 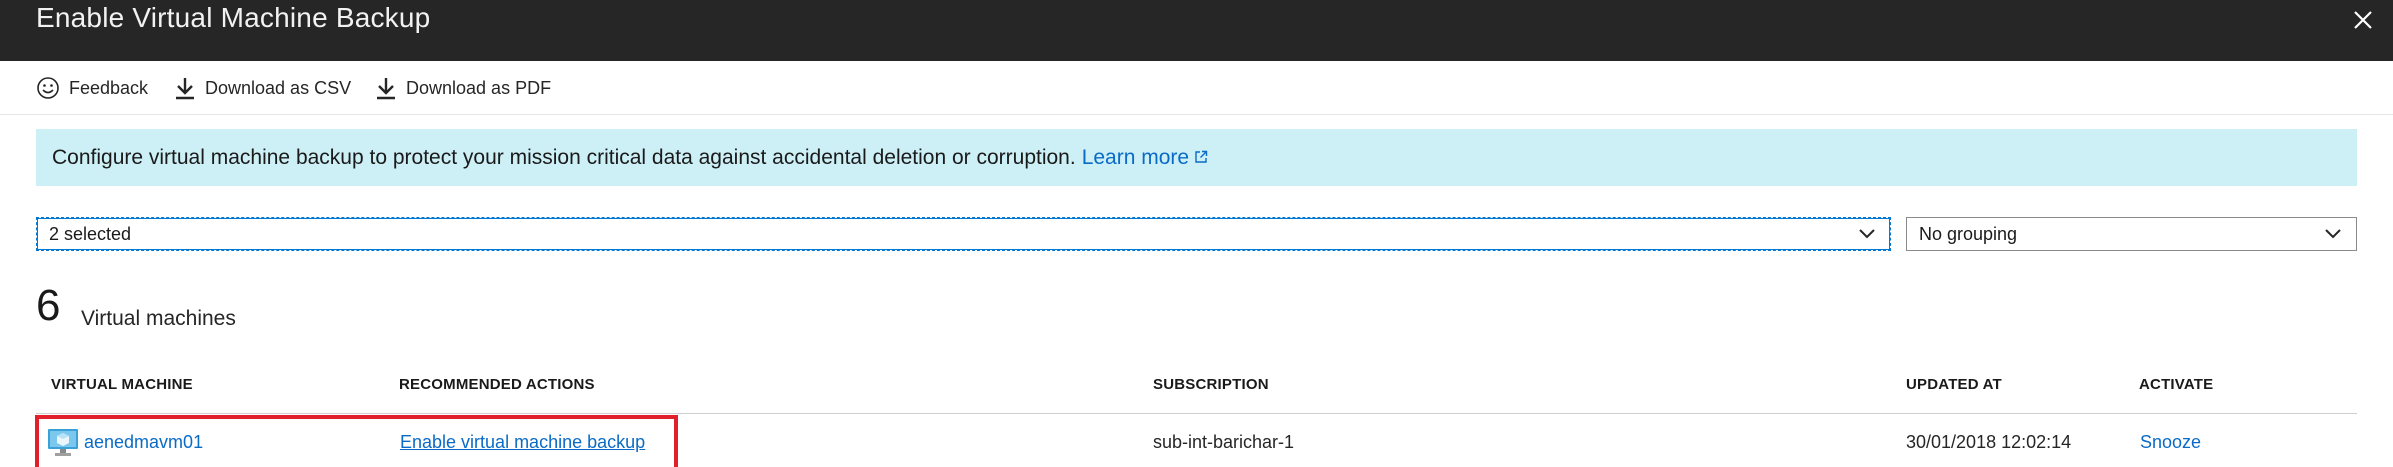 I want to click on grouping-dropdown: No grouping, so click(x=2131, y=234).